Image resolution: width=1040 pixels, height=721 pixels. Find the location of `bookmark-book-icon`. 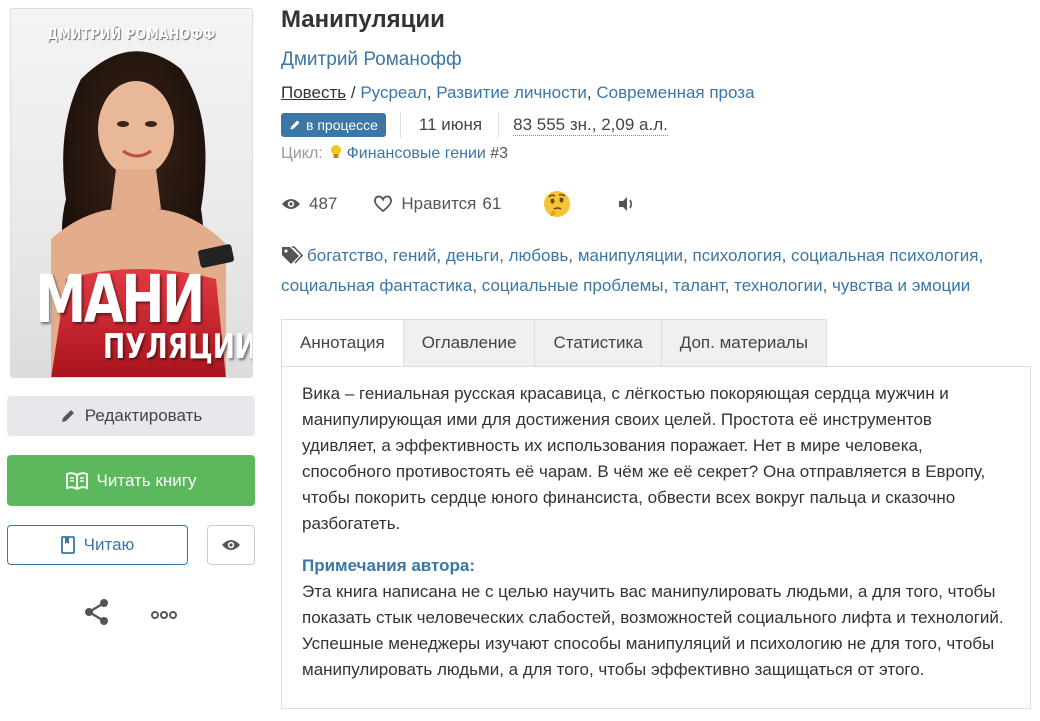

bookmark-book-icon is located at coordinates (67, 545).